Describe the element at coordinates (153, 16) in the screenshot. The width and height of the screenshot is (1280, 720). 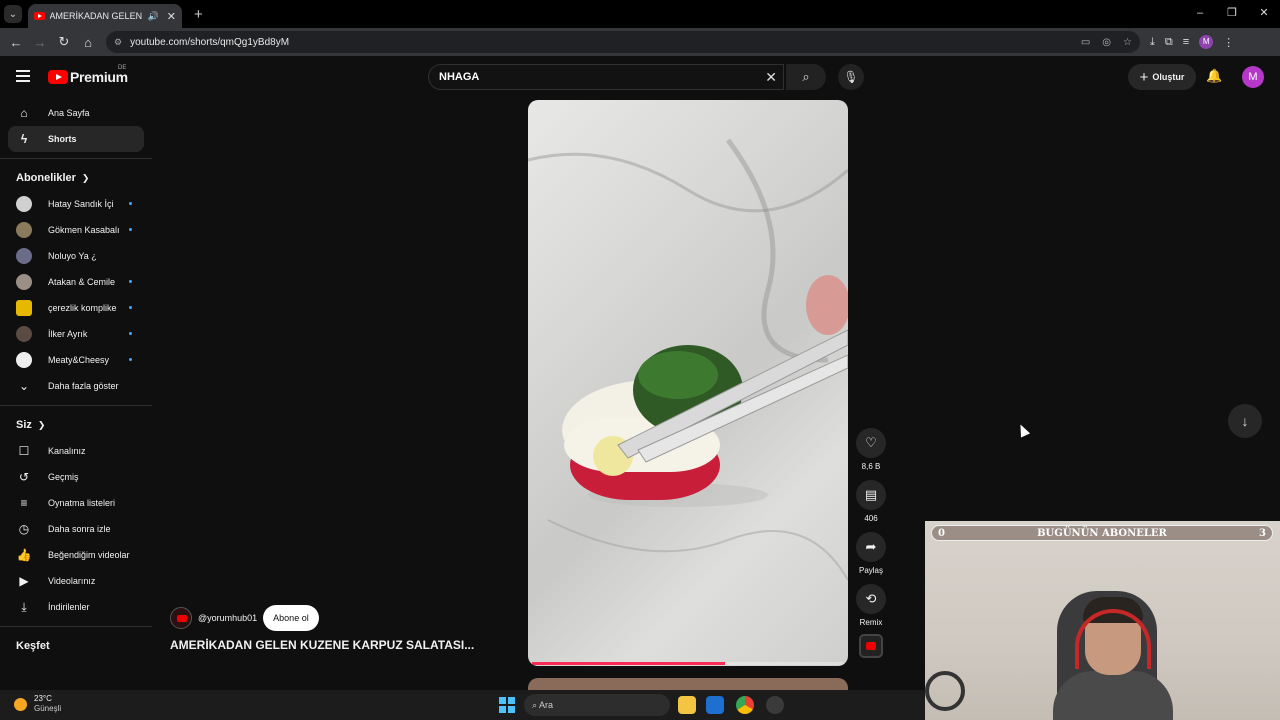
I see `speaker-icon: 🔊` at that location.